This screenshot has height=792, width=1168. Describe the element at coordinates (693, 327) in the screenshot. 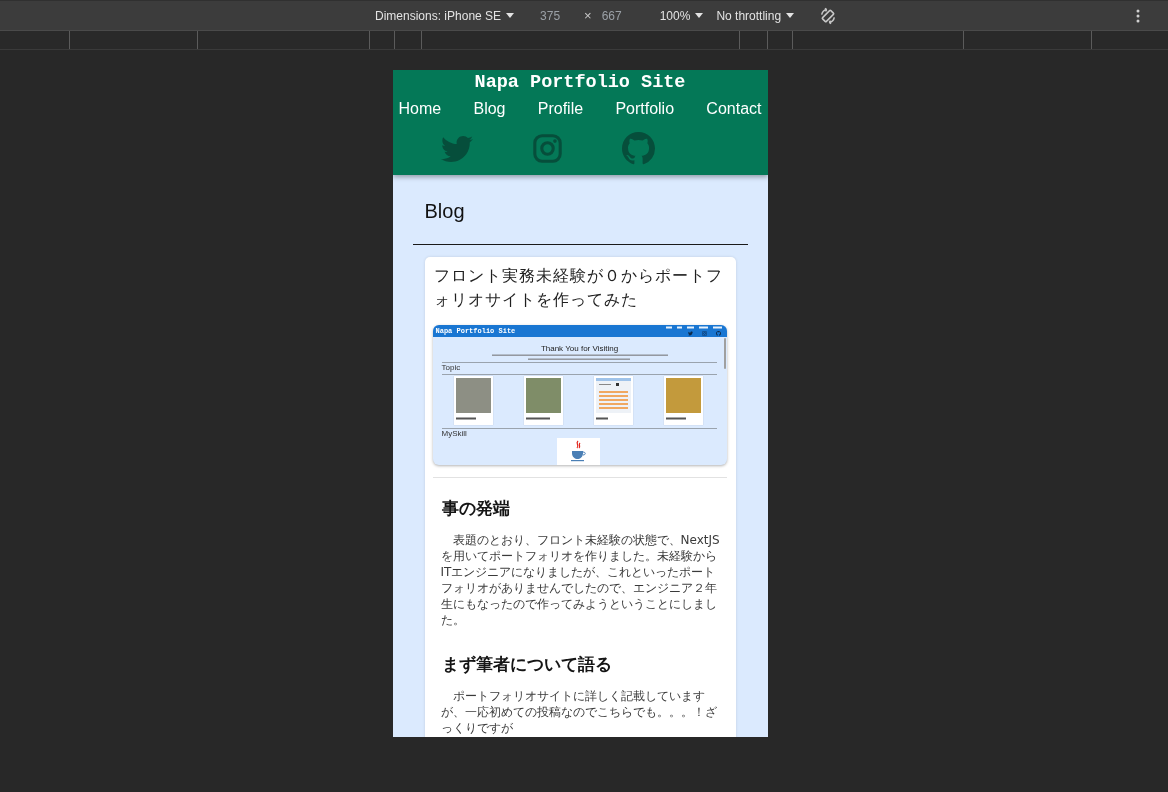

I see `nav-text-lines-drawing` at that location.